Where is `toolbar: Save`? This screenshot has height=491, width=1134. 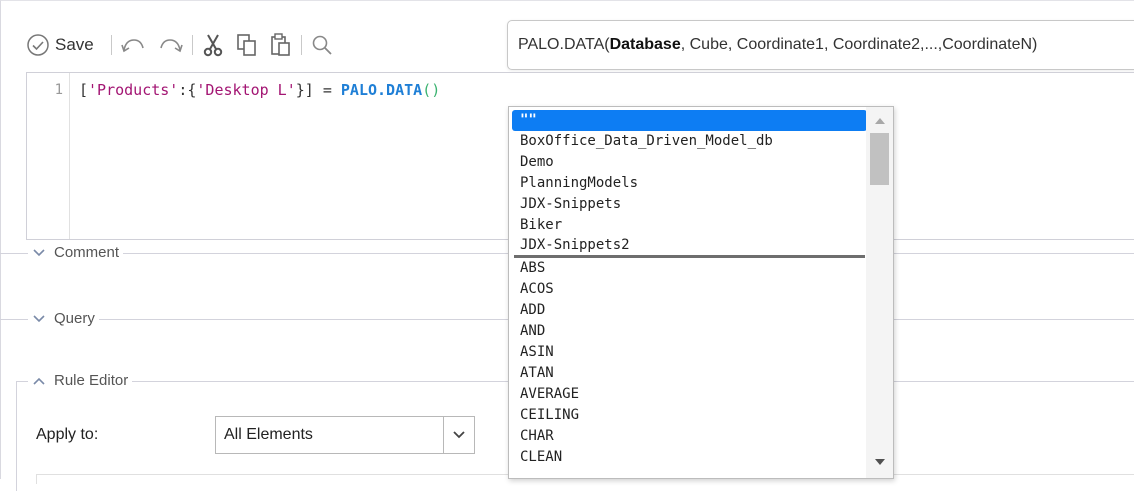 toolbar: Save is located at coordinates (179, 45).